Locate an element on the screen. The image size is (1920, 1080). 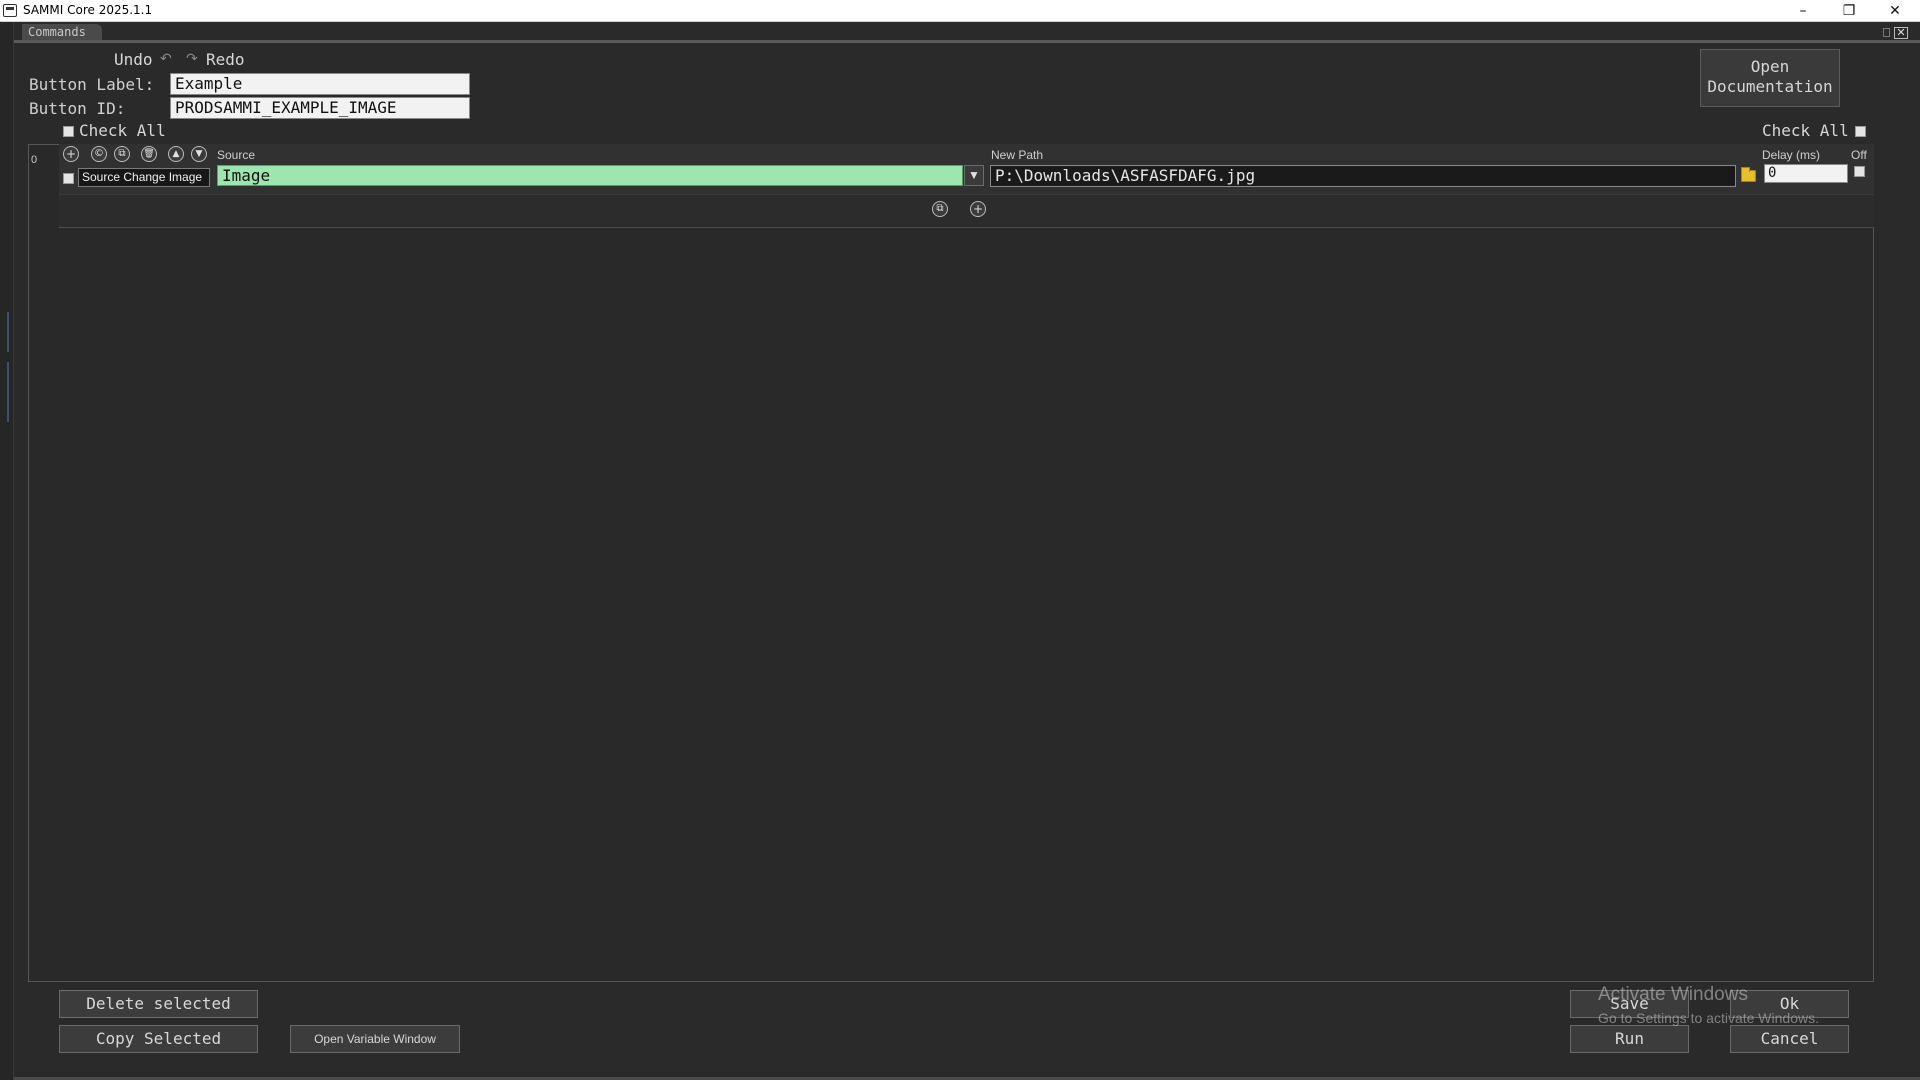
delay-caption: Delay (ms) is located at coordinates (1791, 155).